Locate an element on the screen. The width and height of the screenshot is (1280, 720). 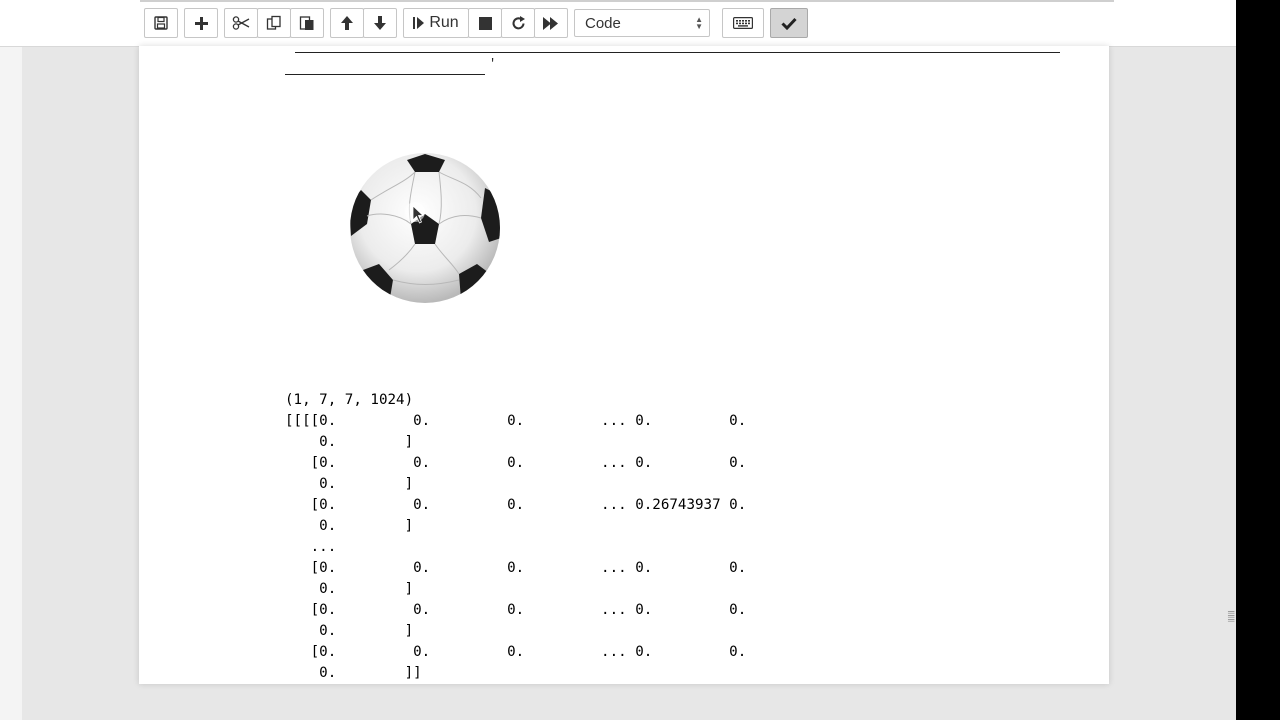
array-line-5: [0. 0. 0. ... 0.26743937 0. is located at coordinates (516, 505).